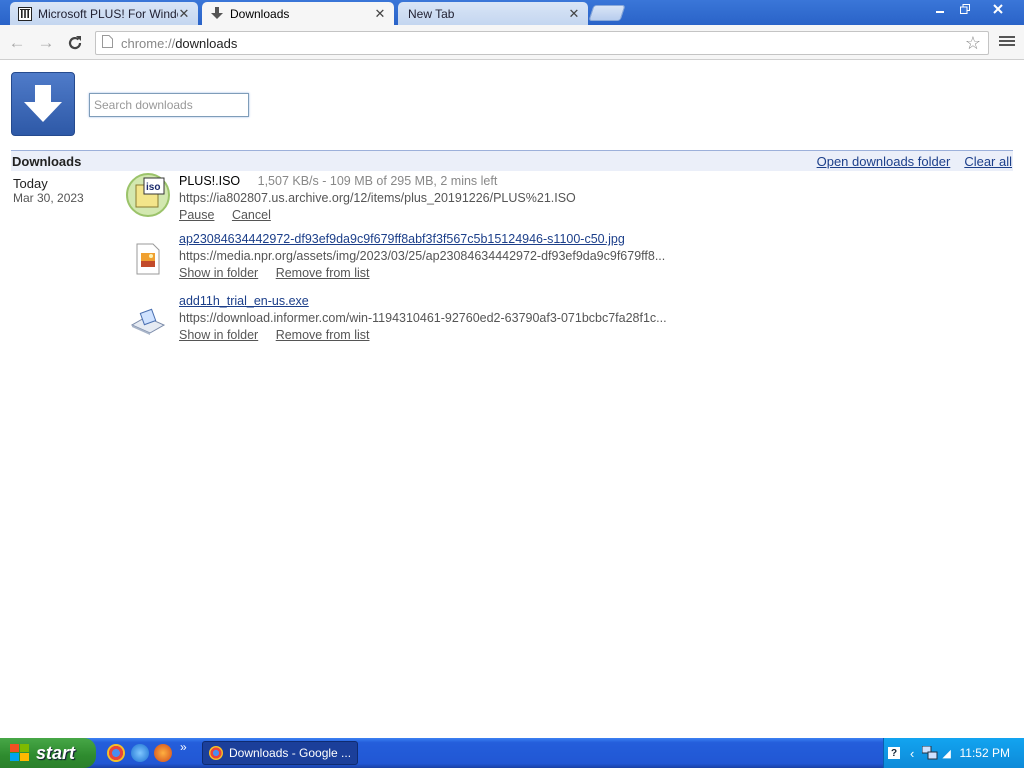 The height and width of the screenshot is (768, 1024). Describe the element at coordinates (108, 13) in the screenshot. I see `tab-label: Microsoft PLUS! For Window` at that location.